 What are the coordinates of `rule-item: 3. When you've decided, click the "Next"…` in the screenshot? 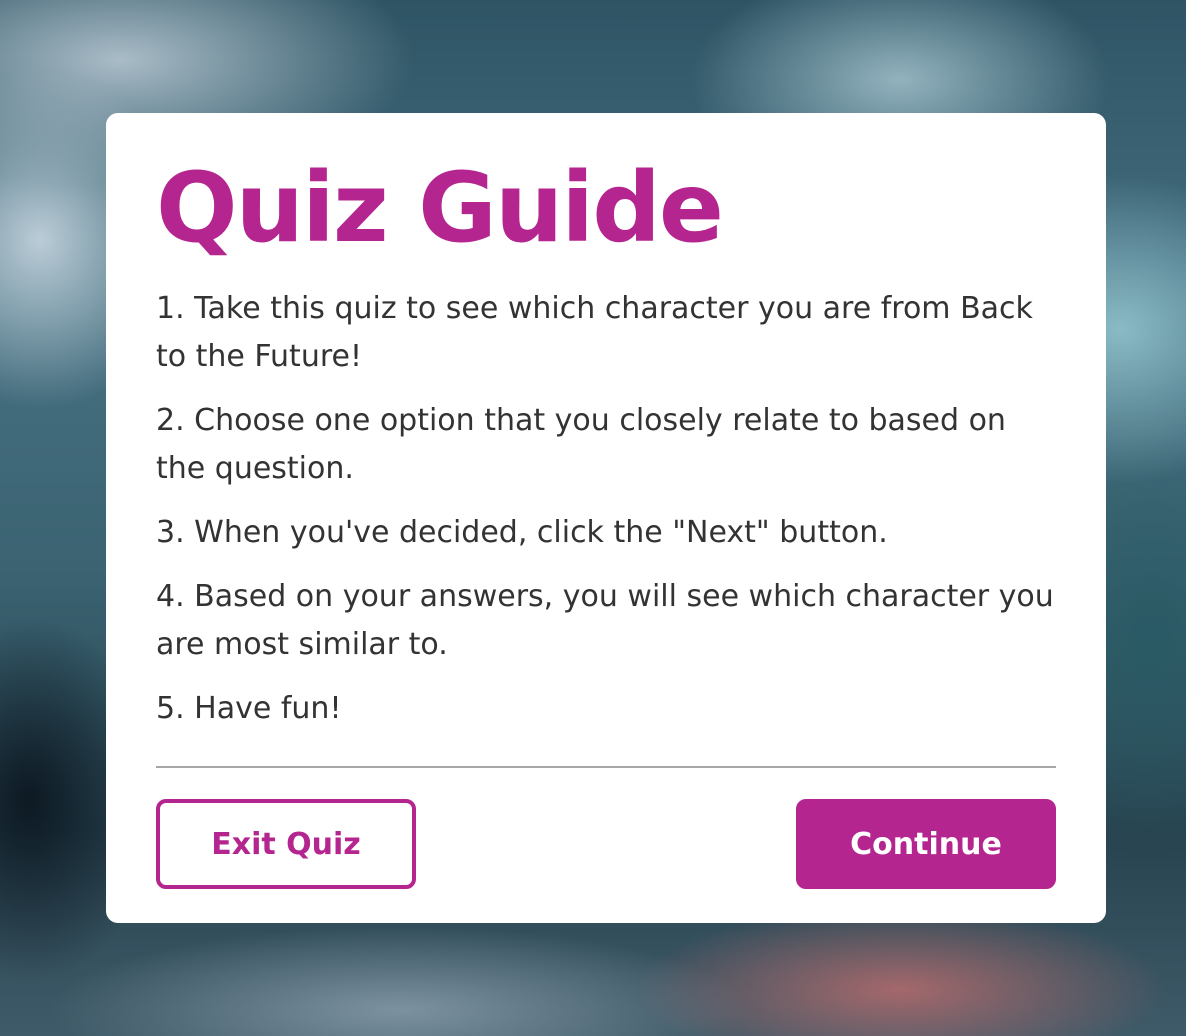 It's located at (522, 532).